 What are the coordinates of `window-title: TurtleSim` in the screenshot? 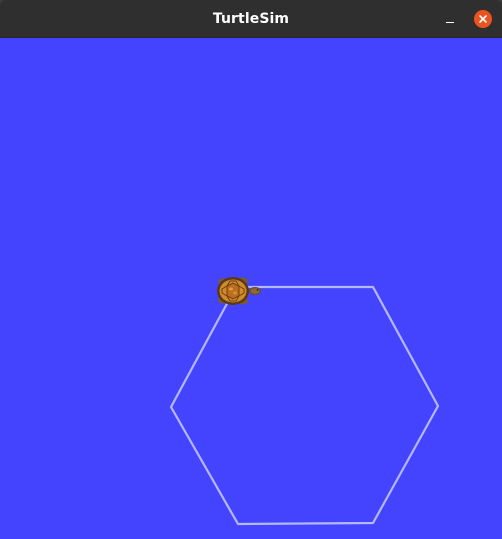 It's located at (251, 19).